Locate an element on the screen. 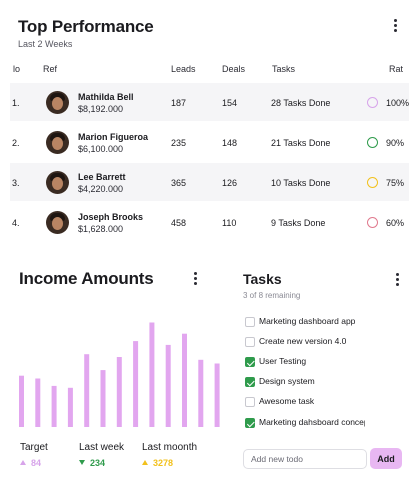 This screenshot has width=419, height=477. stat-value-last-month: 3278 is located at coordinates (157, 463).